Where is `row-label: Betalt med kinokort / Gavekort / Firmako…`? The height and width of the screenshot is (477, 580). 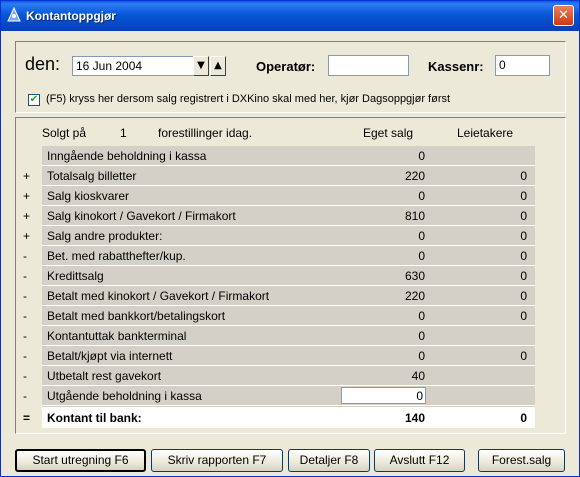
row-label: Betalt med kinokort / Gavekort / Firmako… is located at coordinates (158, 296).